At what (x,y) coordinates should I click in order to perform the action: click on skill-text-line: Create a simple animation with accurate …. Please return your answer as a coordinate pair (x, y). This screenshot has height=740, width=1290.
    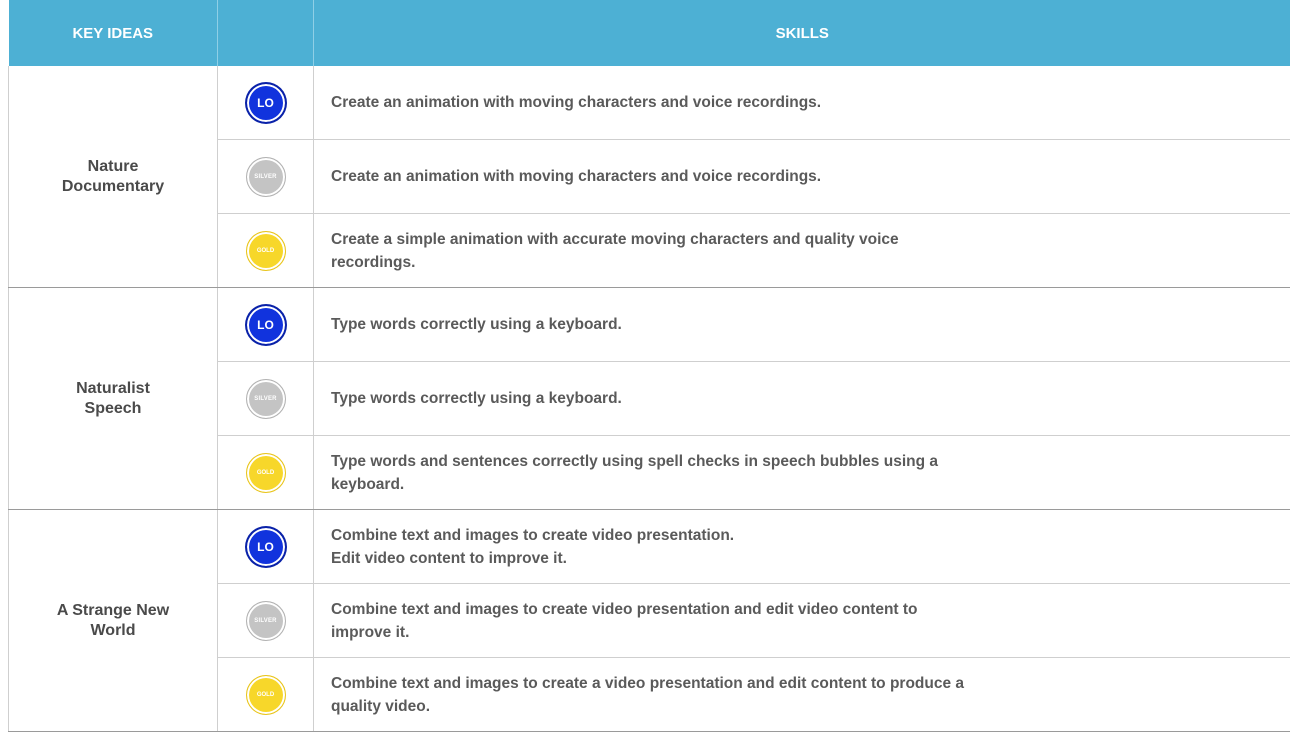
    Looking at the image, I should click on (615, 239).